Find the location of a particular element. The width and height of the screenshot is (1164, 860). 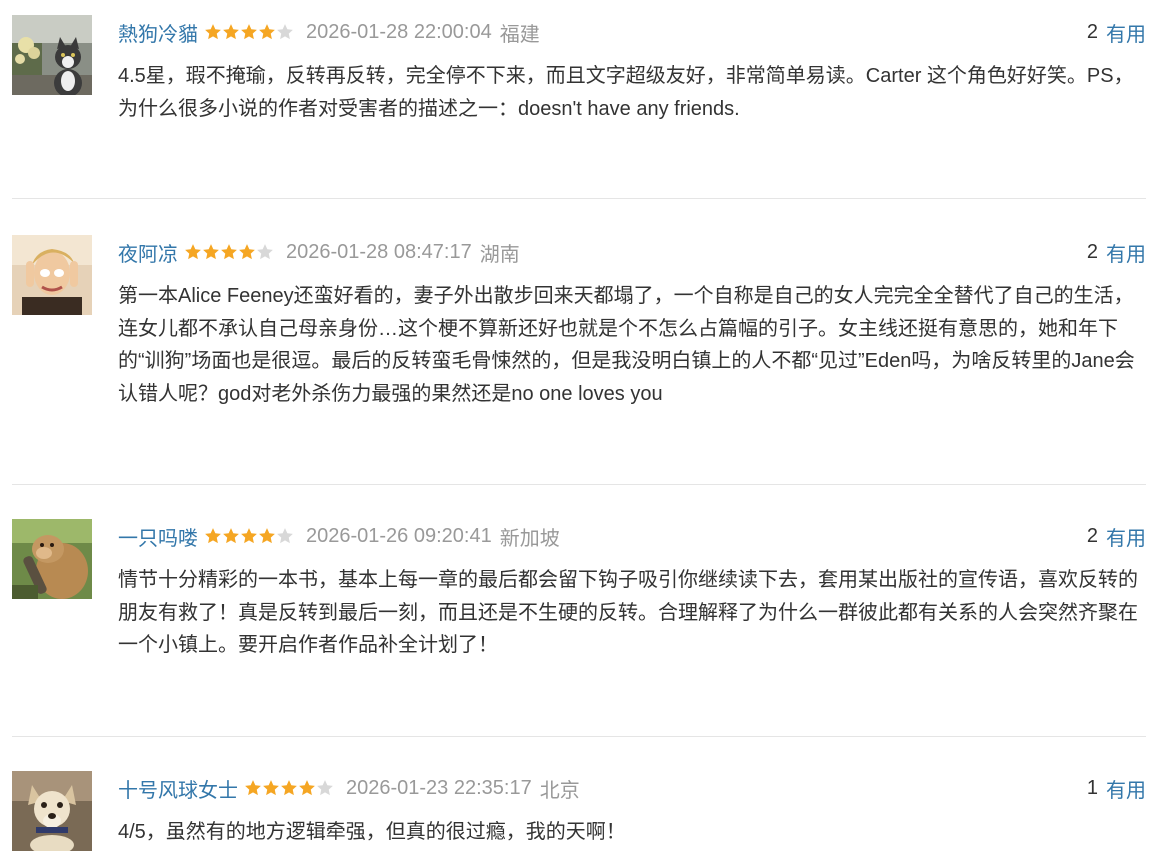

review-timestamp: 2026-01-23 22:35:17 is located at coordinates (439, 787).